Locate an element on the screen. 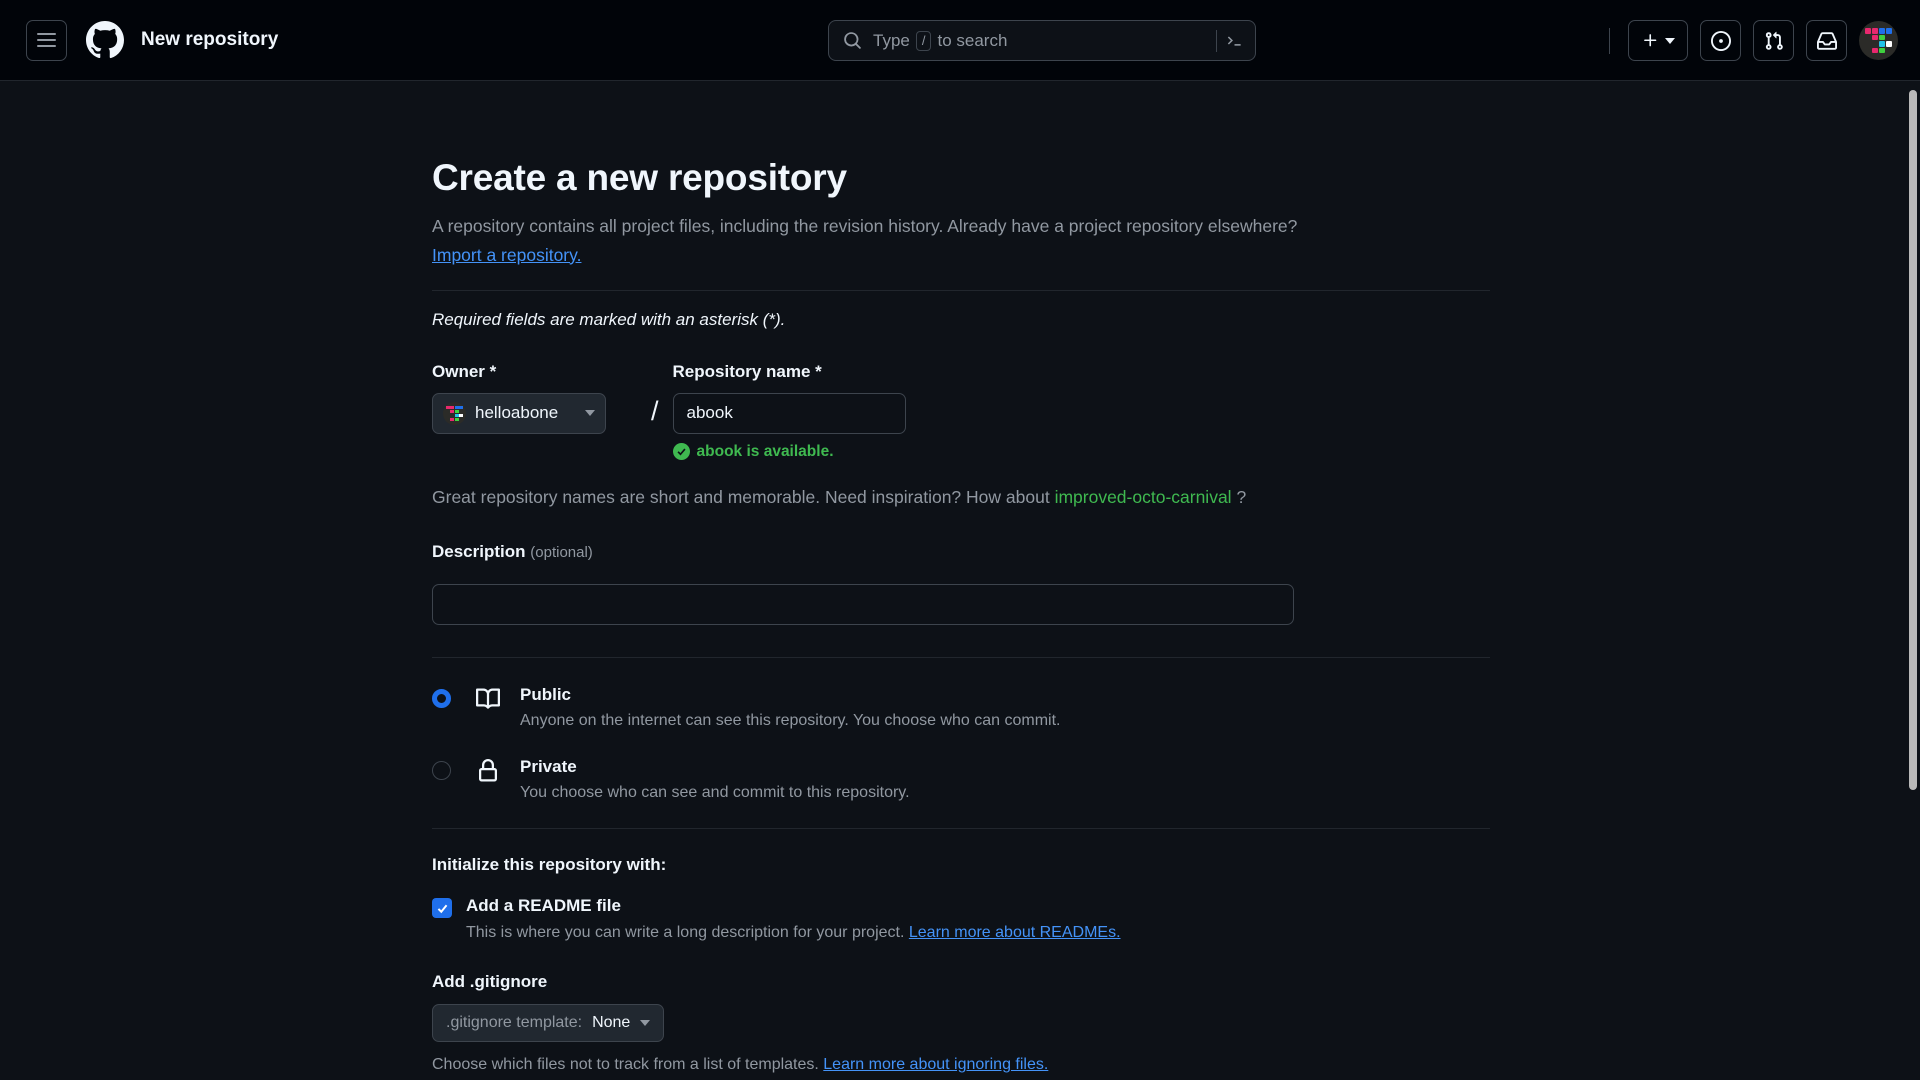 This screenshot has width=1920, height=1080. description-optional-tag: (optional) is located at coordinates (561, 552).